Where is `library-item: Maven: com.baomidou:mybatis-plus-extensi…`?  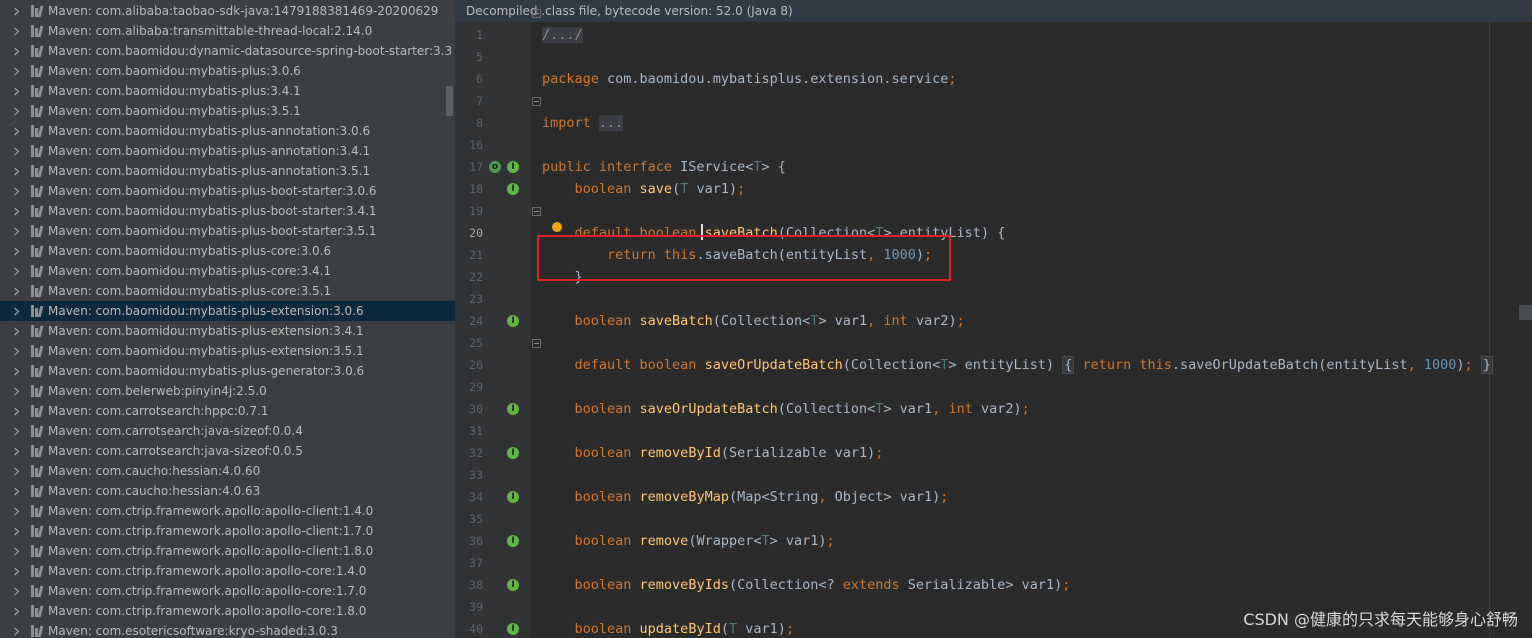
library-item: Maven: com.baomidou:mybatis-plus-extensi… is located at coordinates (227, 331).